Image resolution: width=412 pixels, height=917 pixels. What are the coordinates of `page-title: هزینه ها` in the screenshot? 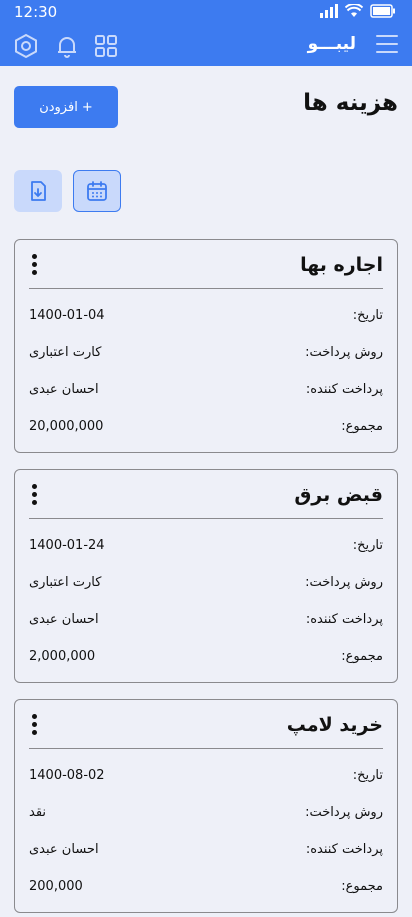 It's located at (350, 103).